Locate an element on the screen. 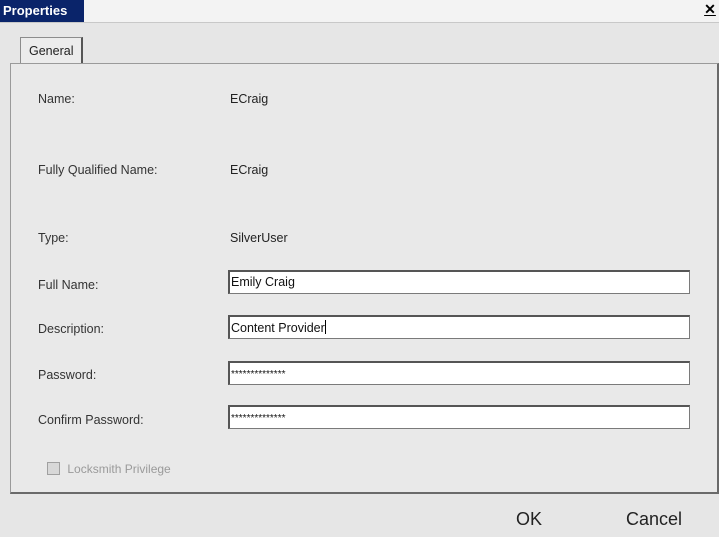  tab-label: General is located at coordinates (51, 51).